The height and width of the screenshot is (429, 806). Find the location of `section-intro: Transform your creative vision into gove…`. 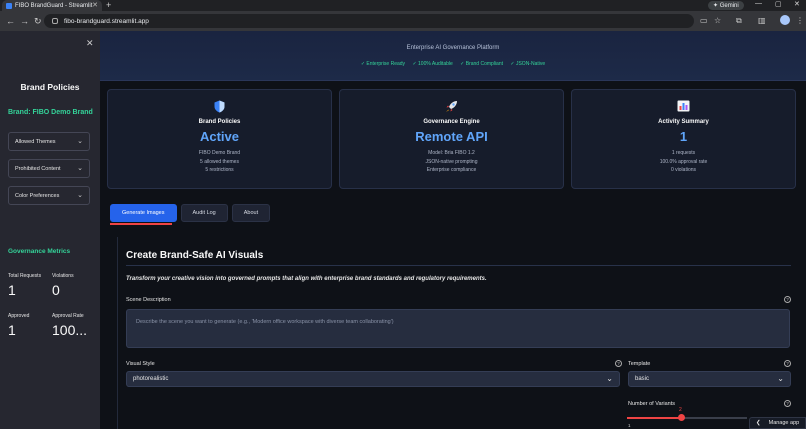

section-intro: Transform your creative vision into gove… is located at coordinates (306, 279).